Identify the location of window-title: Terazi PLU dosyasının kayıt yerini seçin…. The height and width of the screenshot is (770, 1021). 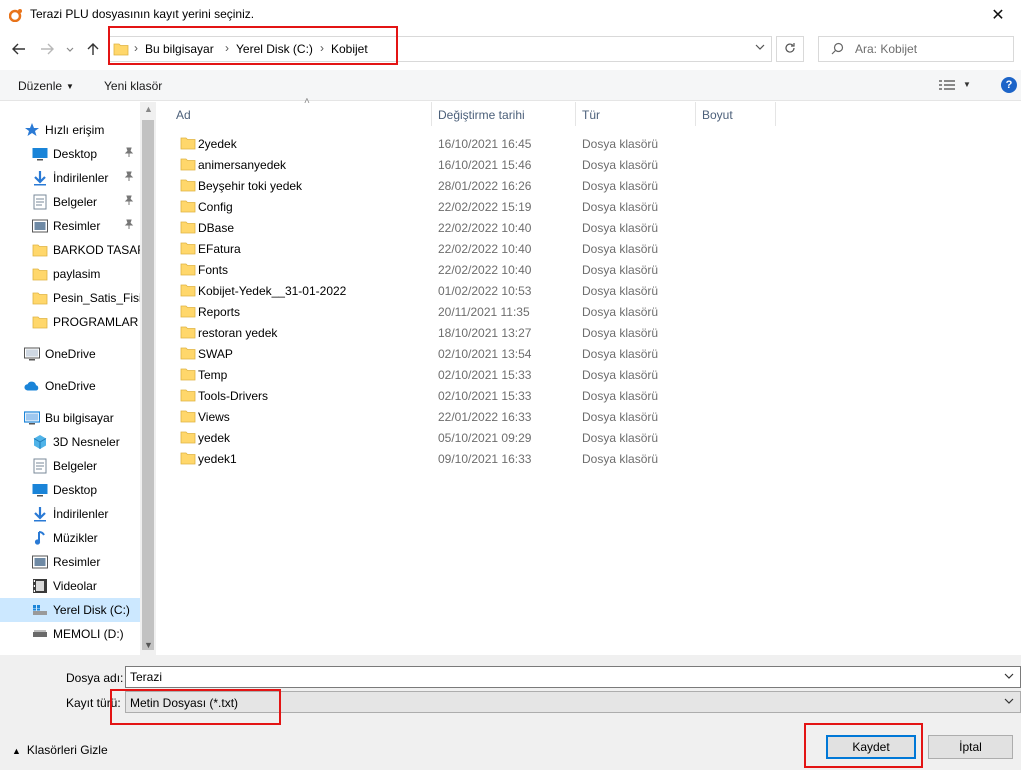
(142, 14).